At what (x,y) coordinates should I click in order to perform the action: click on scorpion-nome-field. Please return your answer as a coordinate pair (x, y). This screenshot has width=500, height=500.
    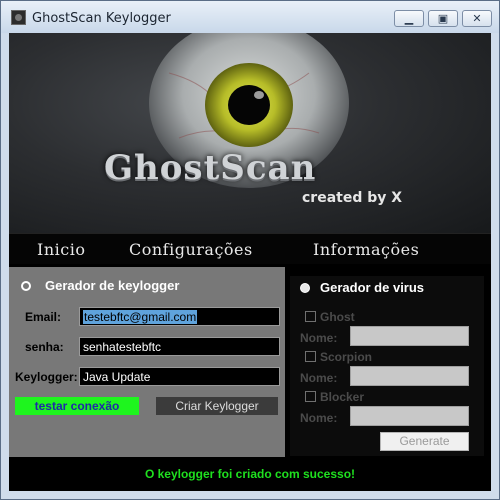
    Looking at the image, I should click on (409, 376).